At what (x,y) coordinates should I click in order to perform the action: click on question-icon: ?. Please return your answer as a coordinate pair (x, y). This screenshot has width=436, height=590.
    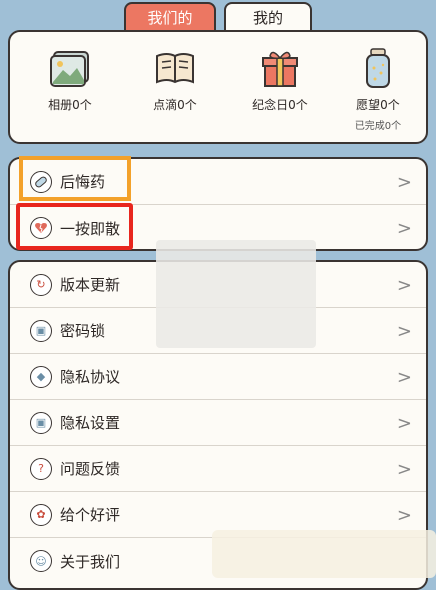
    Looking at the image, I should click on (41, 468).